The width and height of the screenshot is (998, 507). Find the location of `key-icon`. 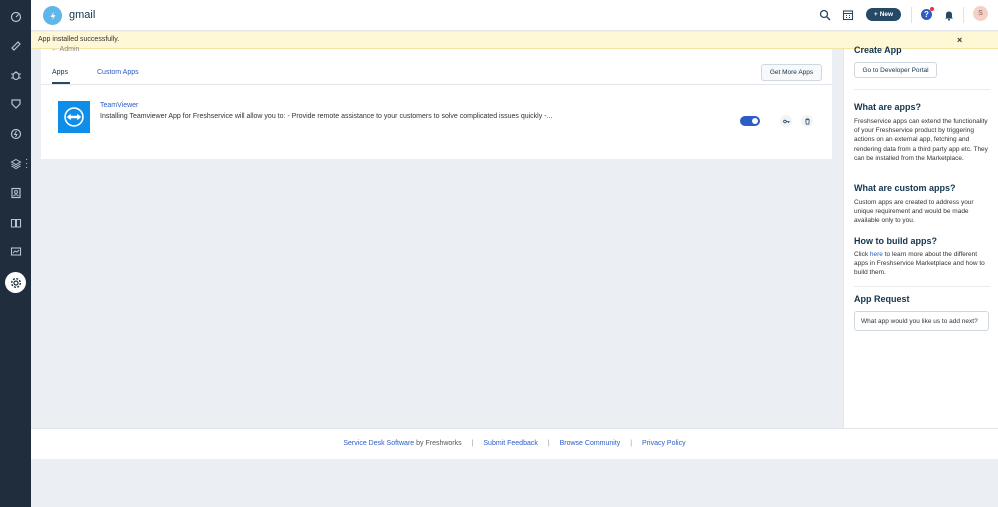

key-icon is located at coordinates (786, 121).